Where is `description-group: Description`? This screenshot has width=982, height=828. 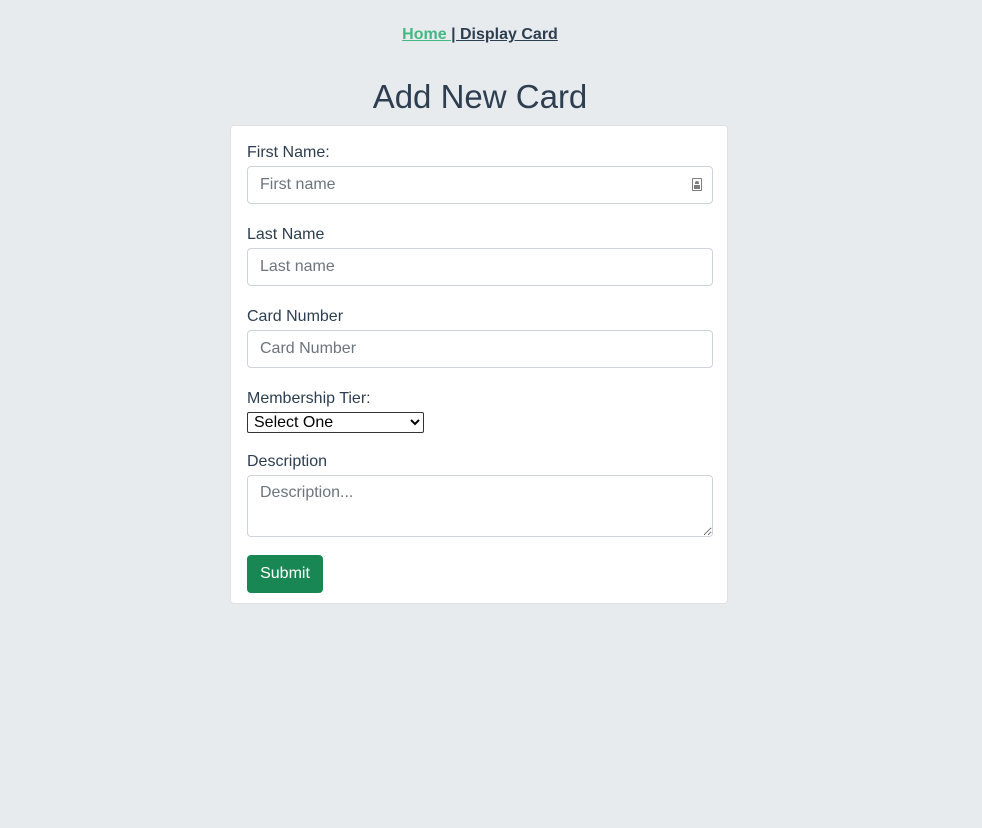 description-group: Description is located at coordinates (480, 494).